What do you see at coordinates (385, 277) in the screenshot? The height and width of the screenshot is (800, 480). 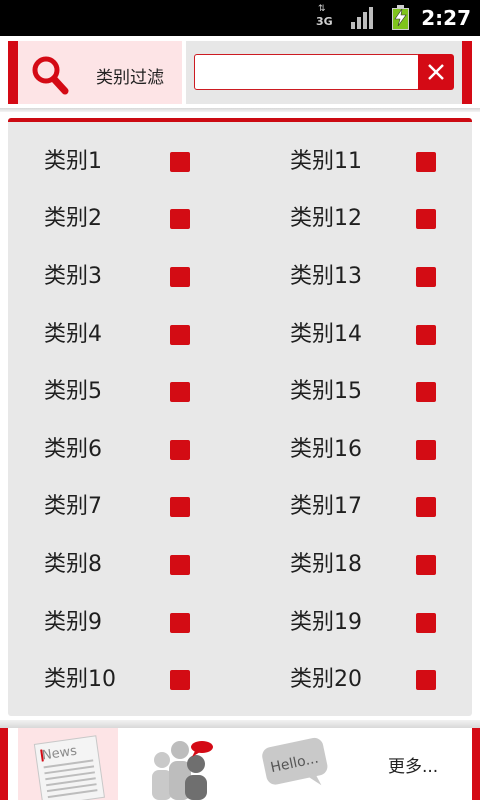 I see `category-item: 类别13` at bounding box center [385, 277].